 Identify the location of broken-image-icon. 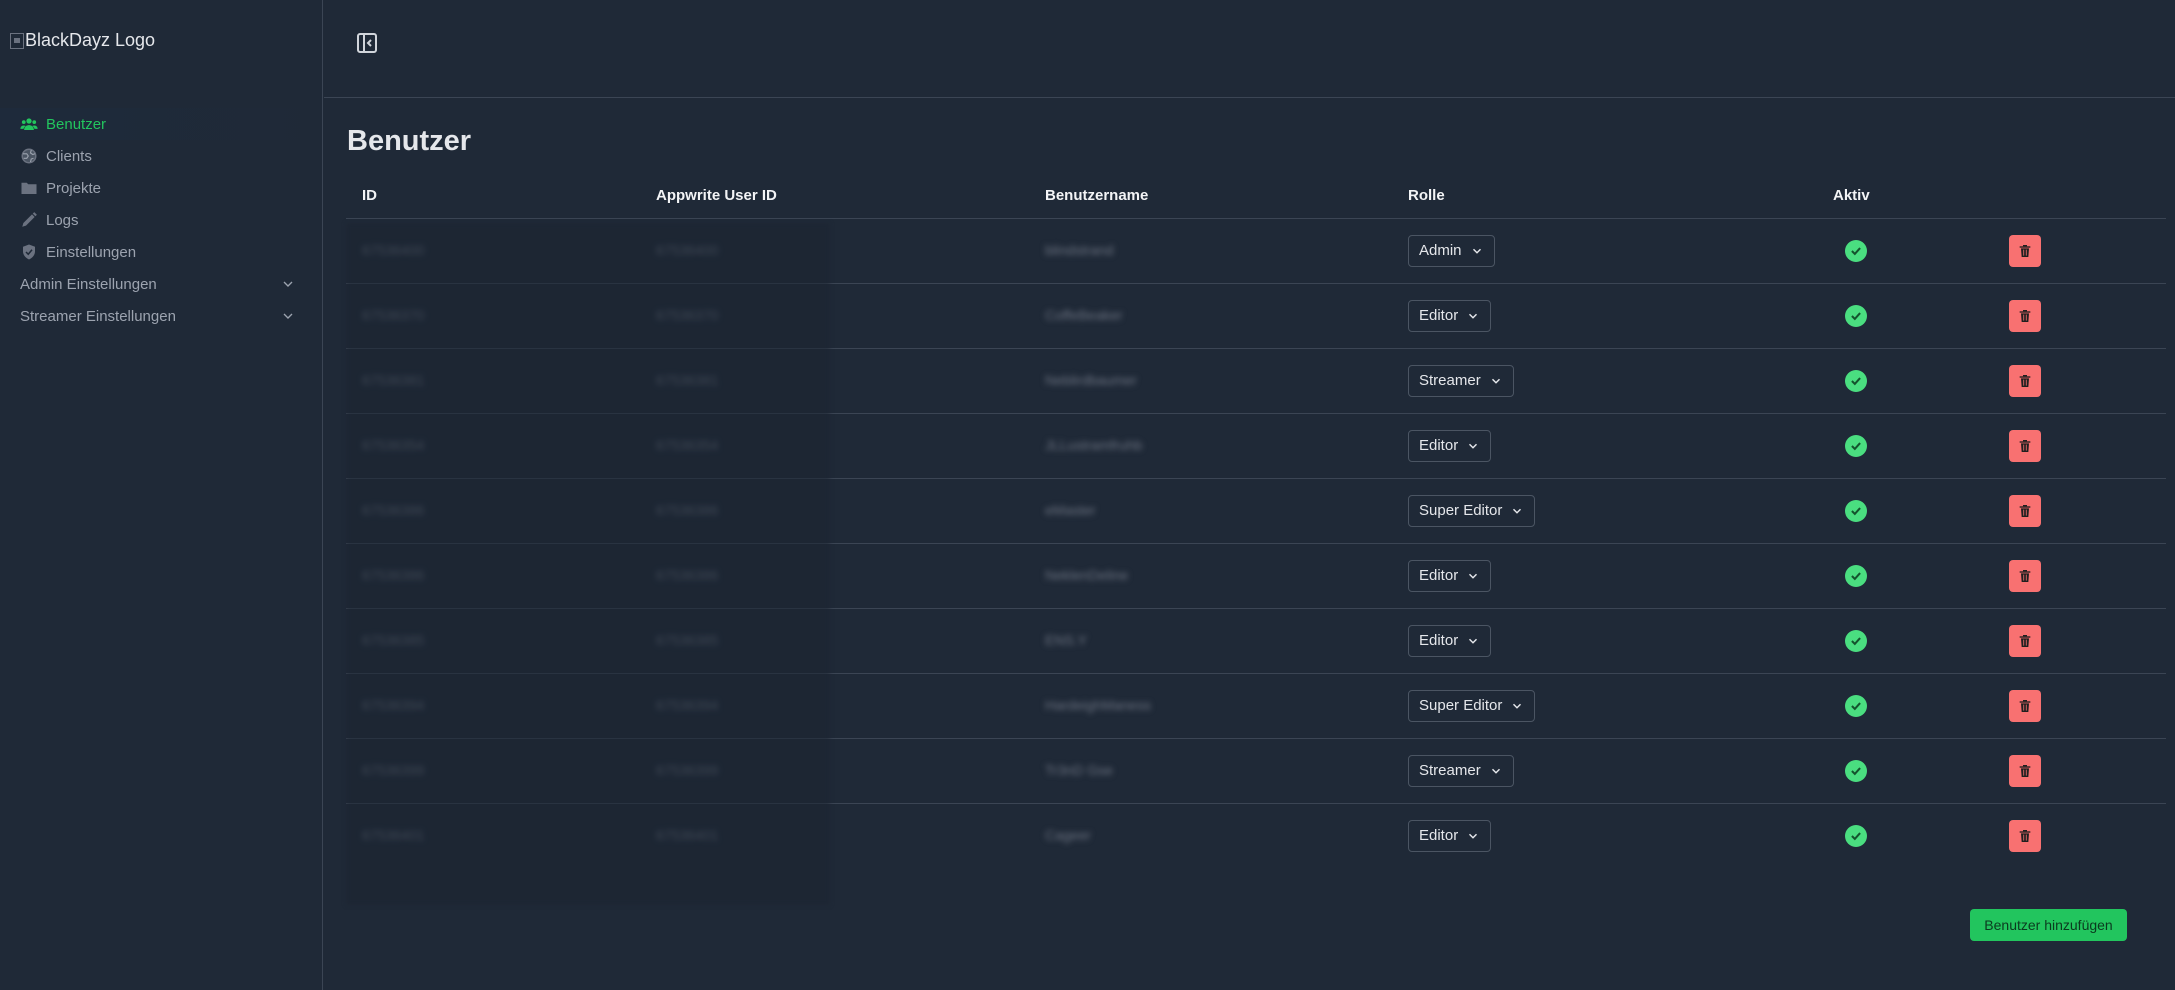
(17, 40).